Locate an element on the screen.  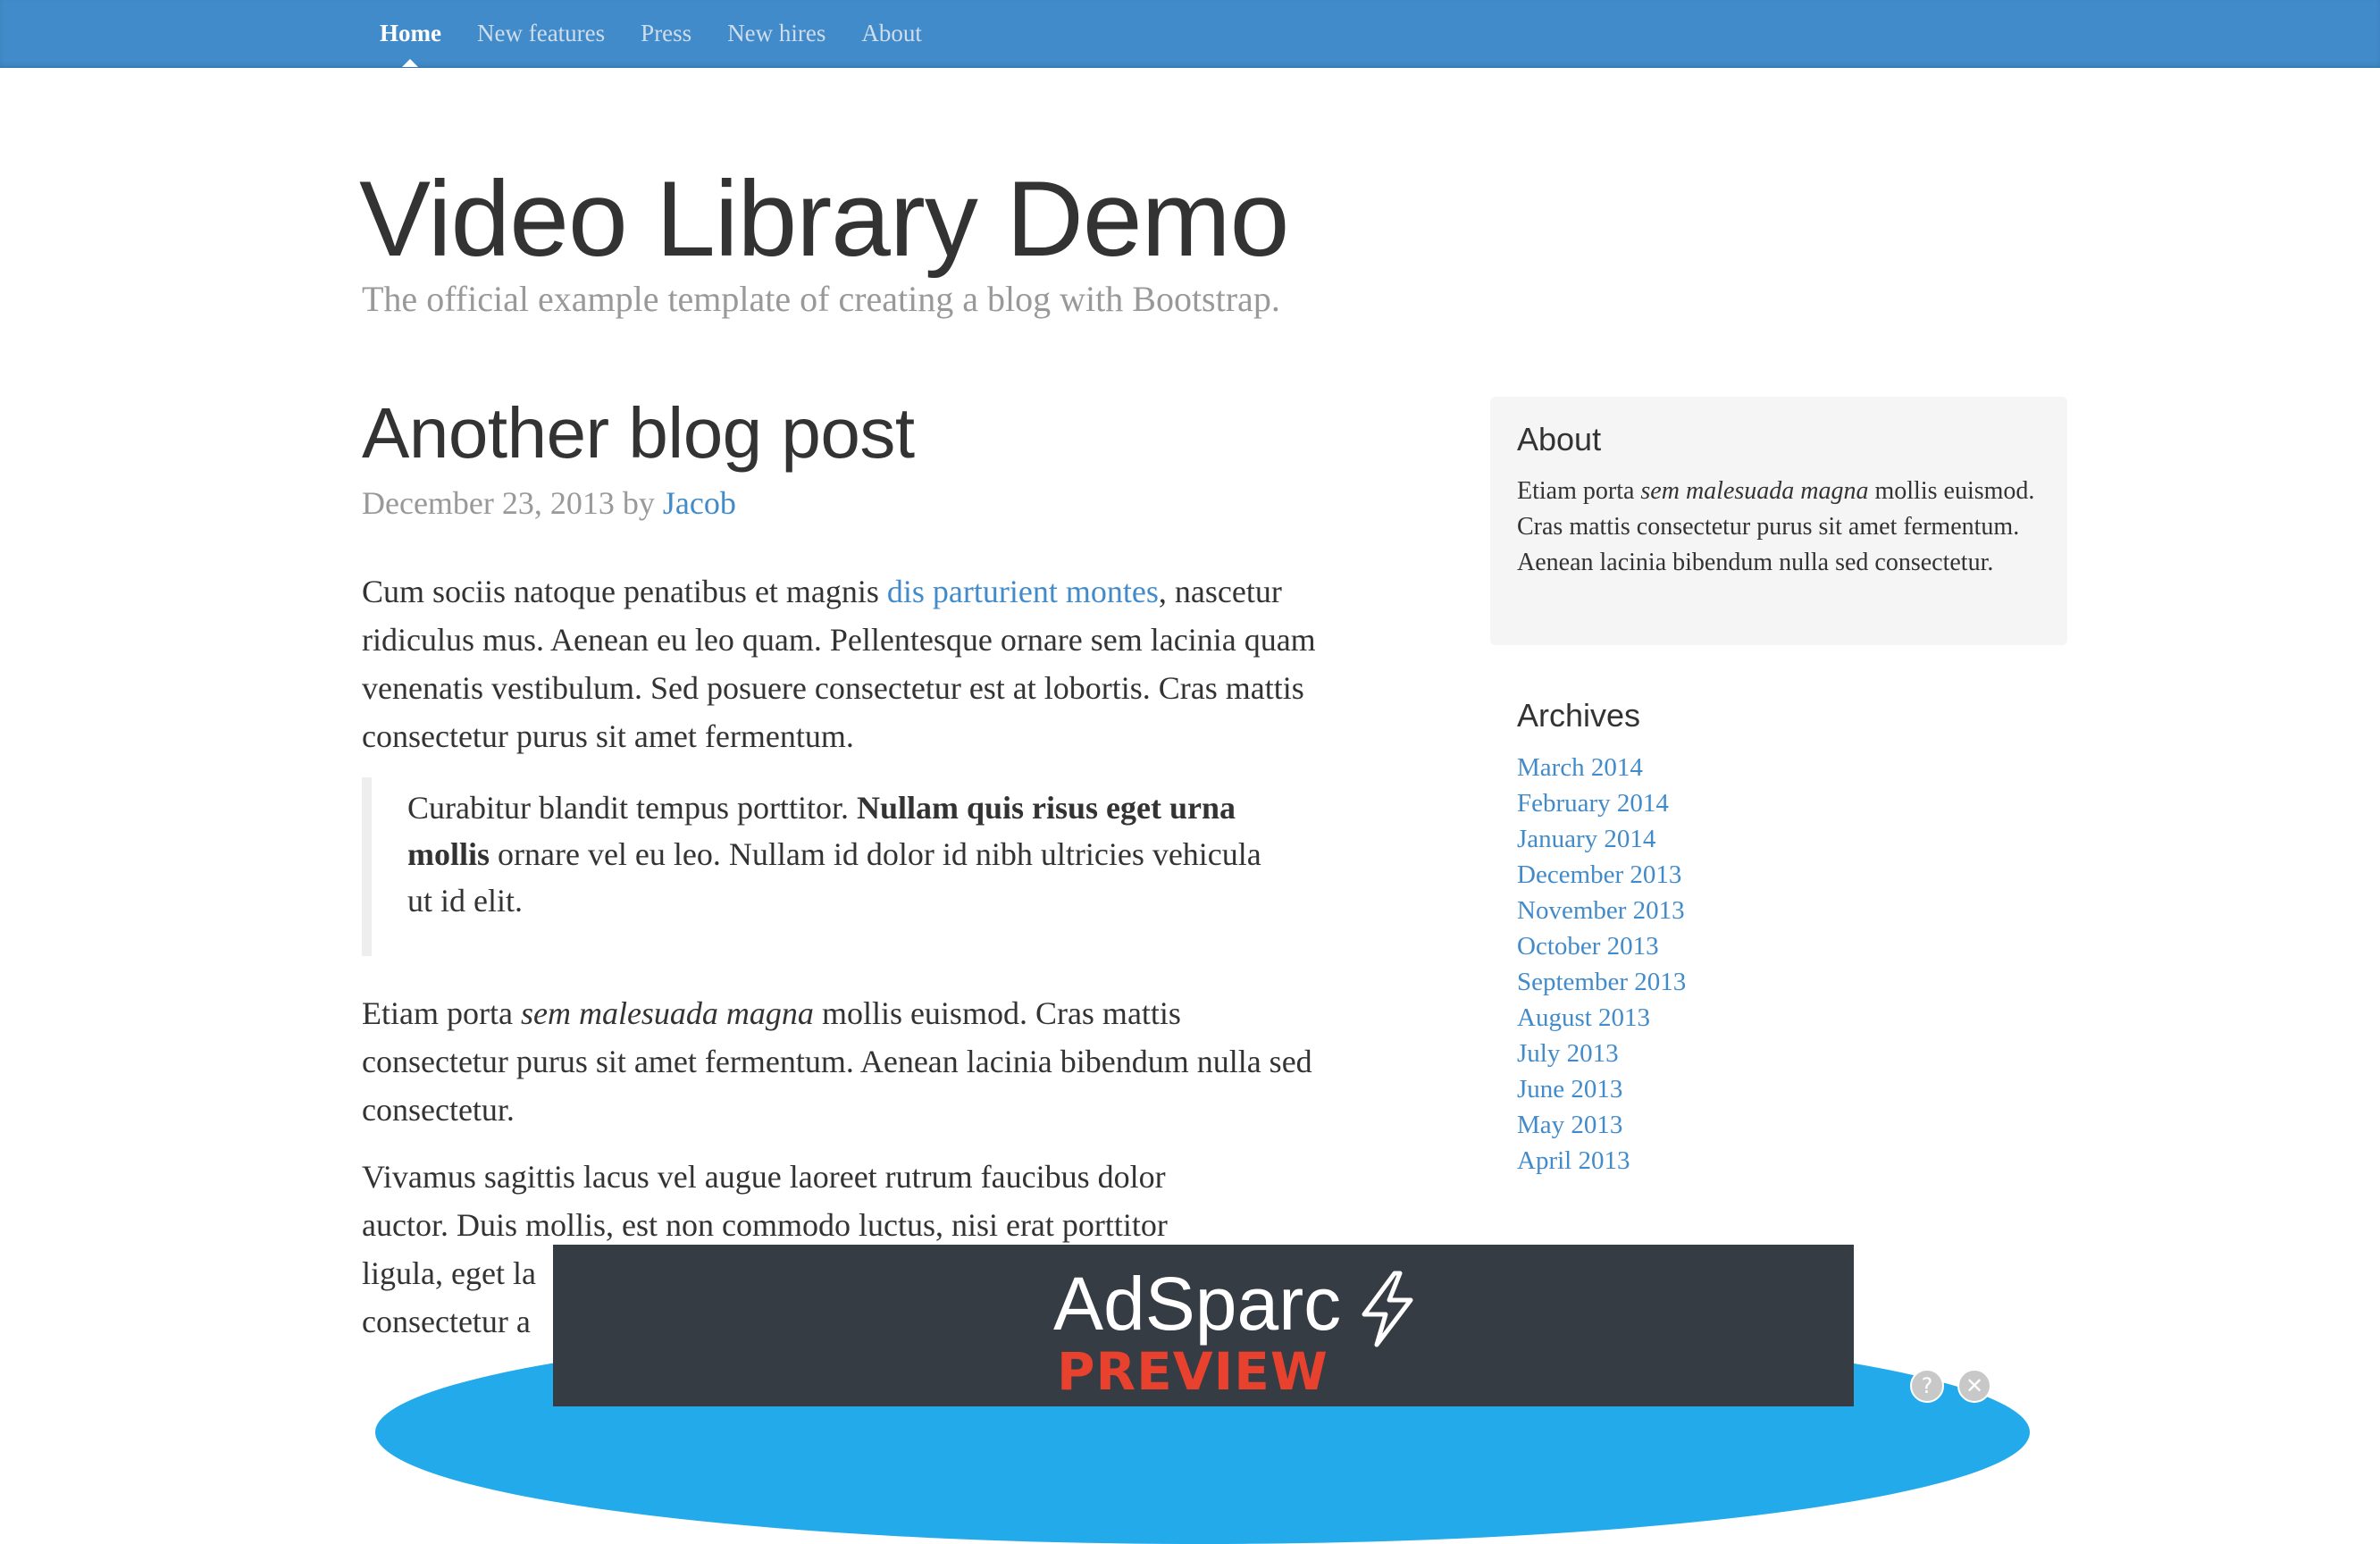
ad-help-button: ? is located at coordinates (1927, 1386).